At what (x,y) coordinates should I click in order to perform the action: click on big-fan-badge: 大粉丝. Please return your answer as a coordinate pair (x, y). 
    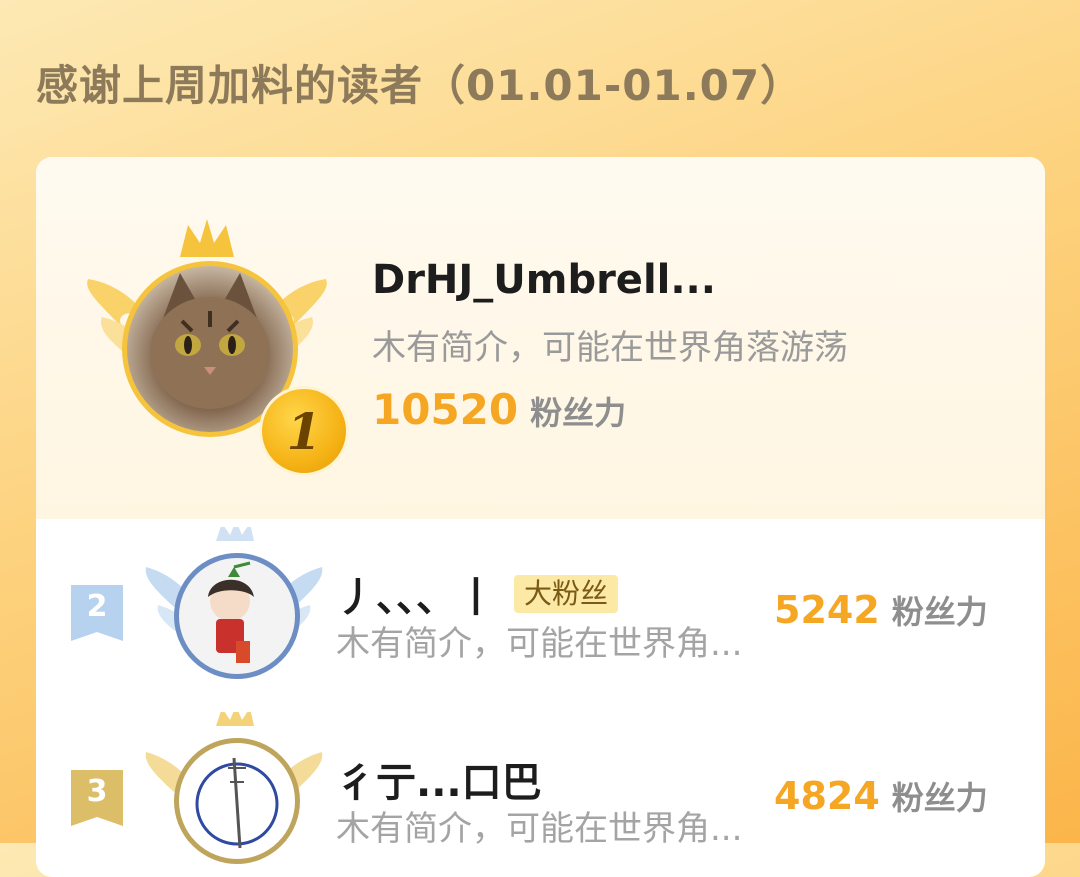
    Looking at the image, I should click on (566, 594).